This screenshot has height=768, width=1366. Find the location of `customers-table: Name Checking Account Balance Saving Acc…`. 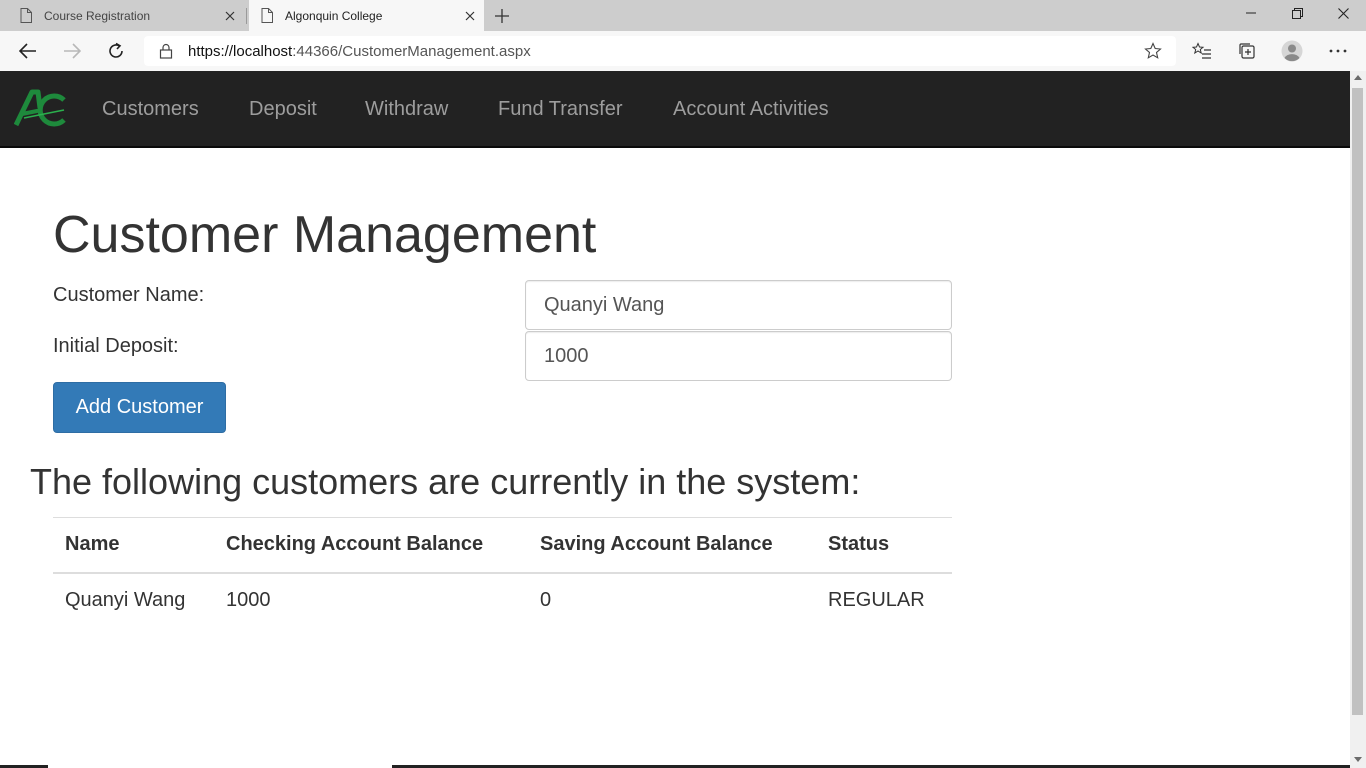

customers-table: Name Checking Account Balance Saving Acc… is located at coordinates (502, 572).